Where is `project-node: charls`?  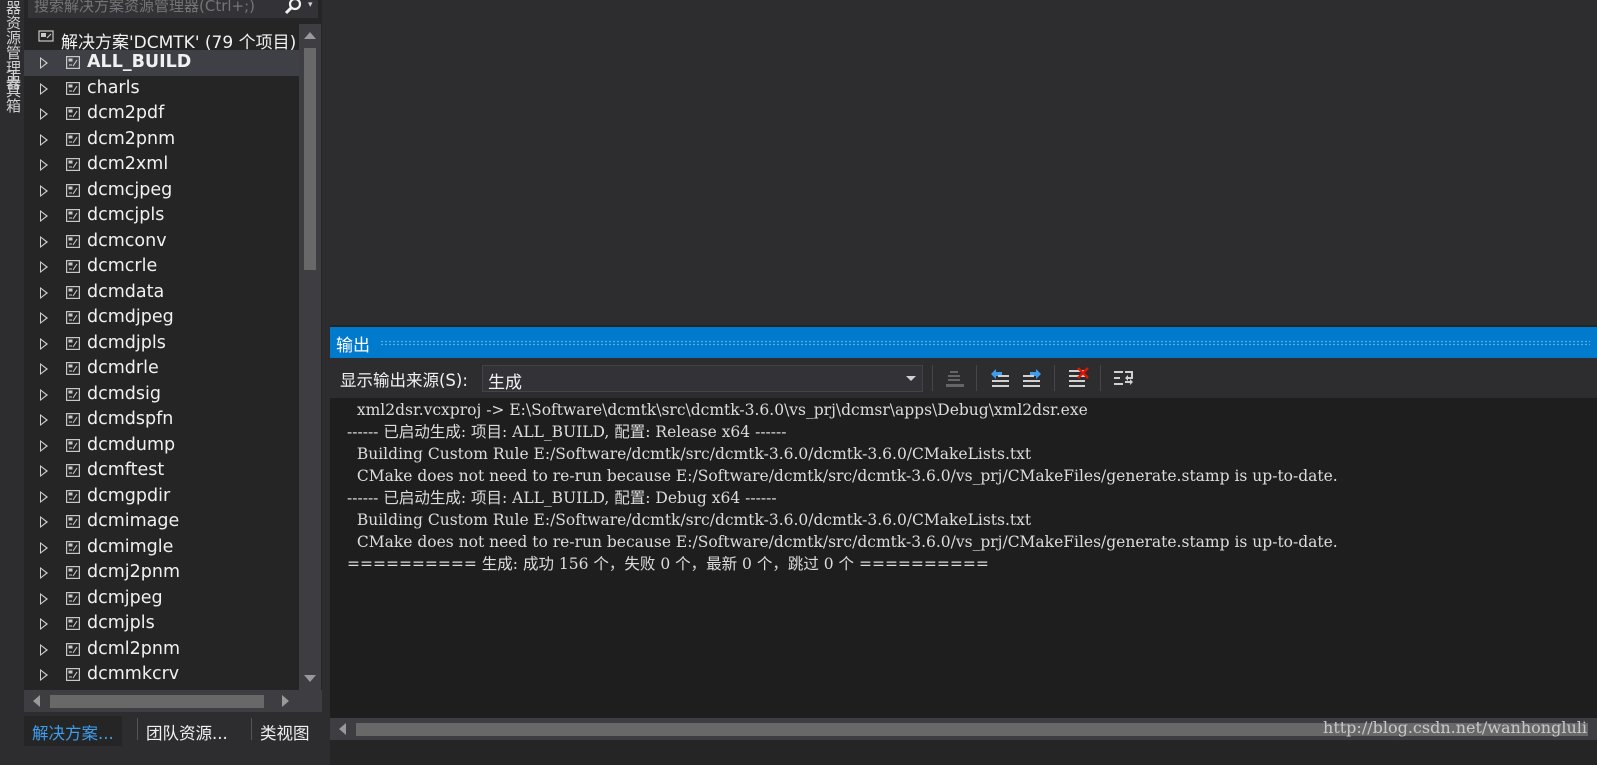 project-node: charls is located at coordinates (161, 89).